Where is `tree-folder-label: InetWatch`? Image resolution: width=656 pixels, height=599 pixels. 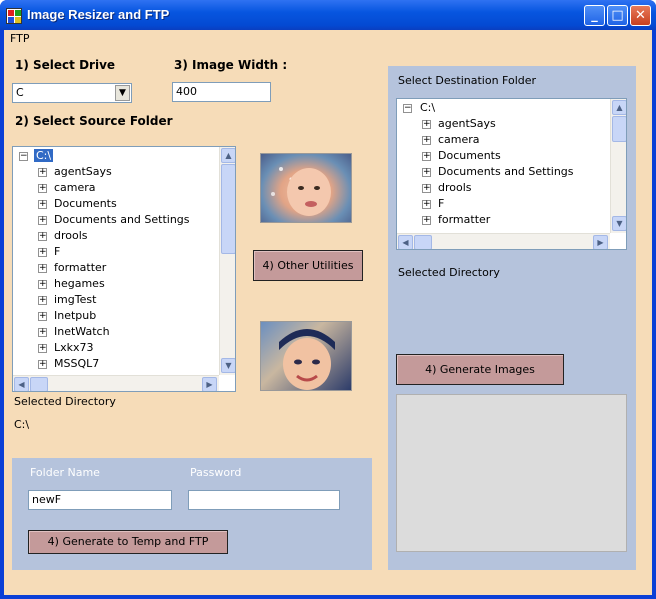 tree-folder-label: InetWatch is located at coordinates (82, 331).